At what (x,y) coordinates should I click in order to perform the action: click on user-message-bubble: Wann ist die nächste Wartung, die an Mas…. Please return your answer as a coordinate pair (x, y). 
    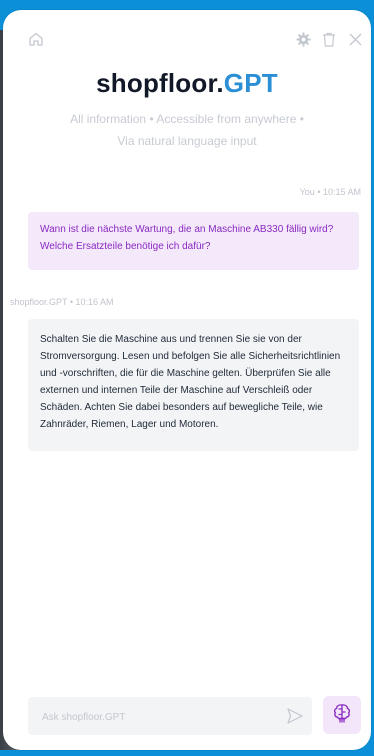
    Looking at the image, I should click on (193, 241).